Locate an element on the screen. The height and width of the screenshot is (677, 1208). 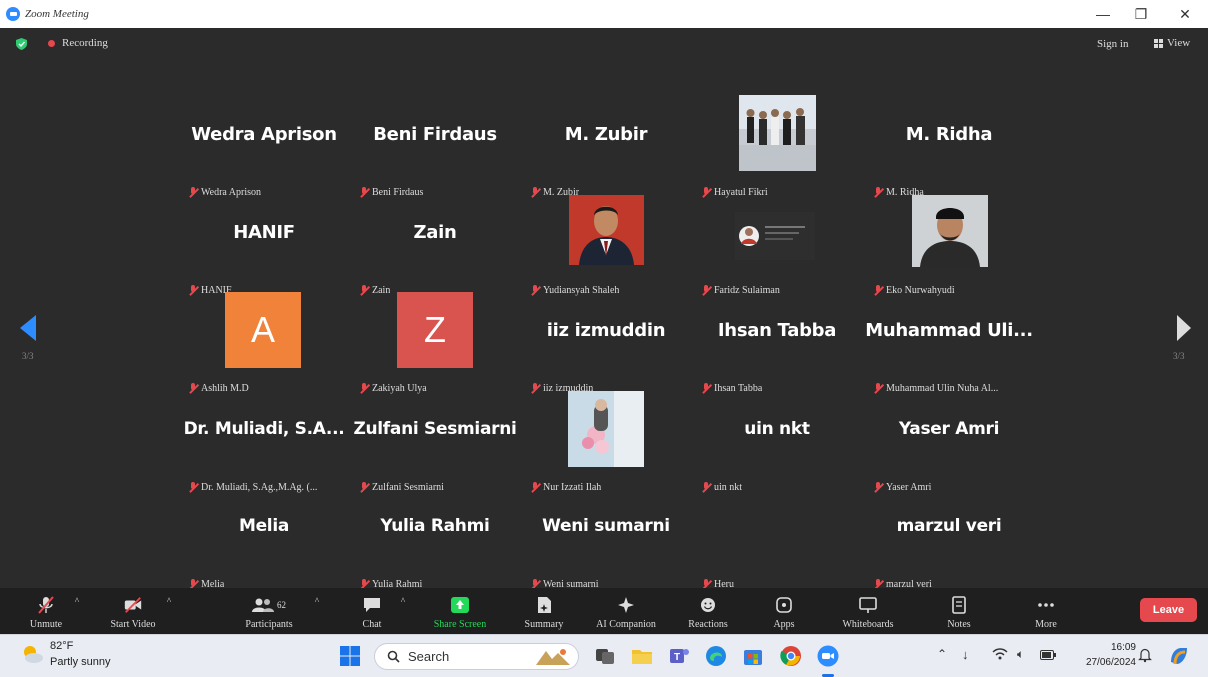
participant-tile: Hayatul Fikri is located at coordinates (777, 154).